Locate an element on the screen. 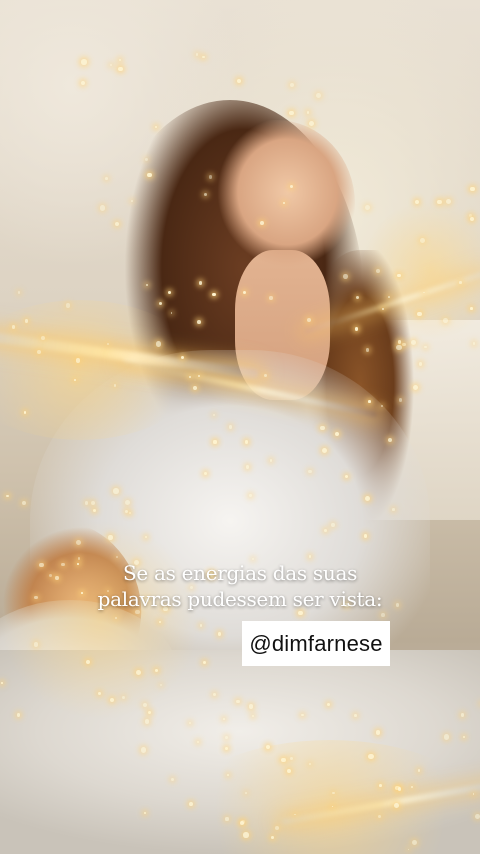  creator-handle-tag: @dimfarnese is located at coordinates (316, 643).